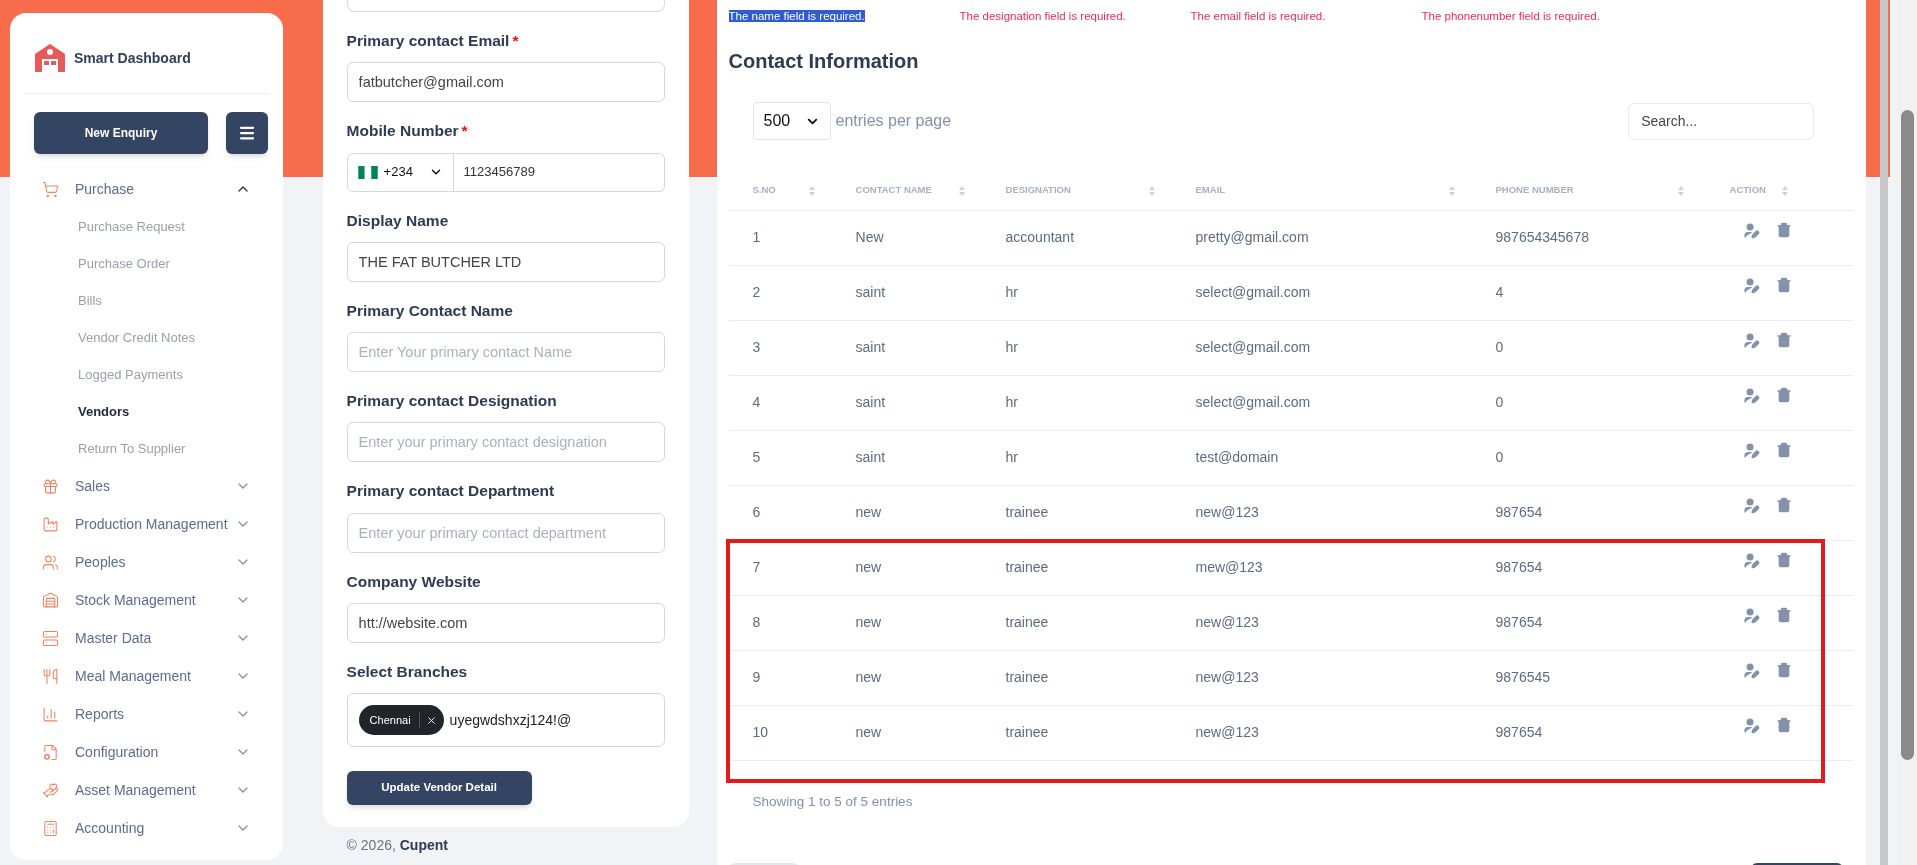 This screenshot has height=865, width=1917. What do you see at coordinates (1227, 622) in the screenshot?
I see `table-cell: new@123` at bounding box center [1227, 622].